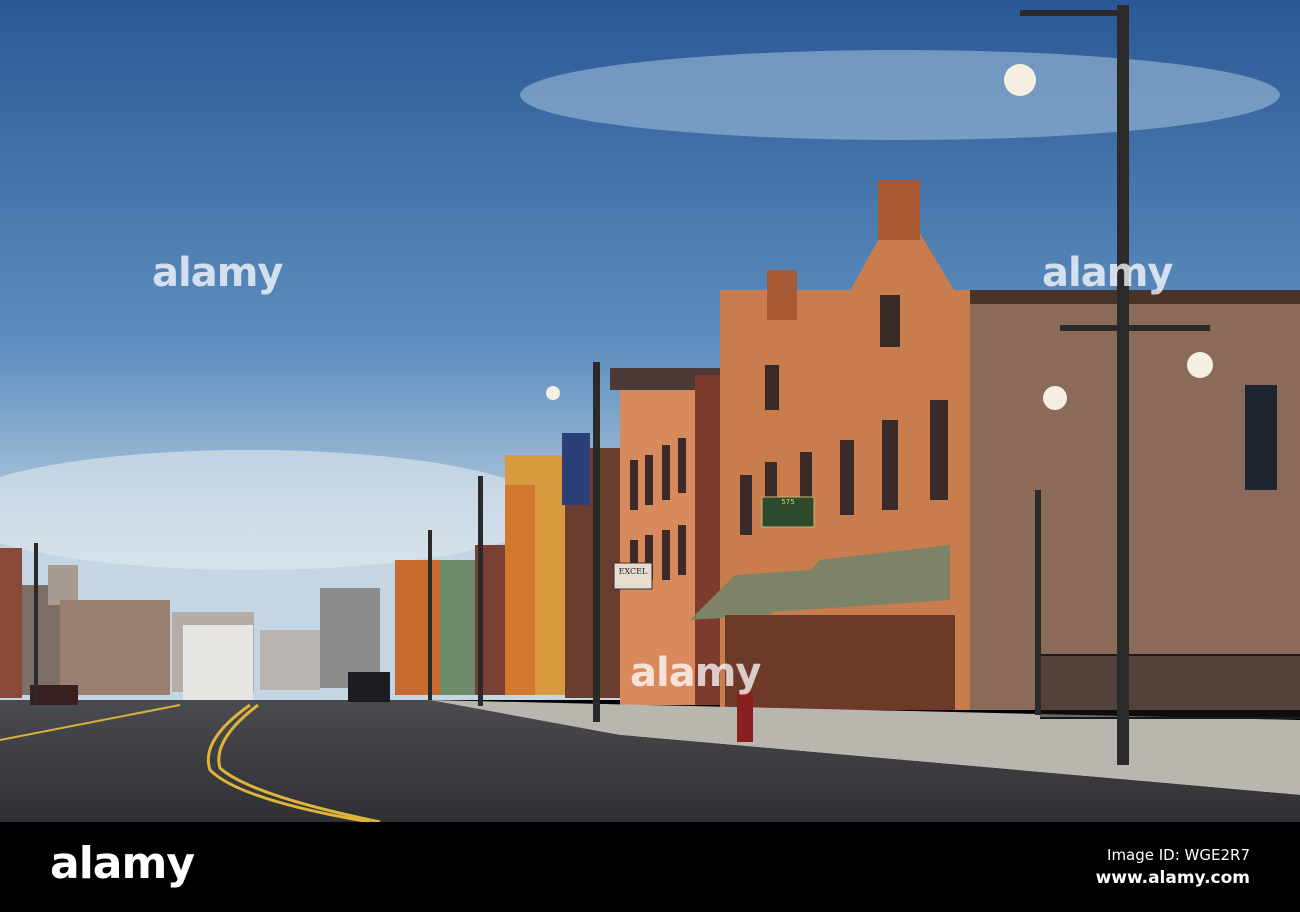  What do you see at coordinates (650, 867) in the screenshot?
I see `footer-bar` at bounding box center [650, 867].